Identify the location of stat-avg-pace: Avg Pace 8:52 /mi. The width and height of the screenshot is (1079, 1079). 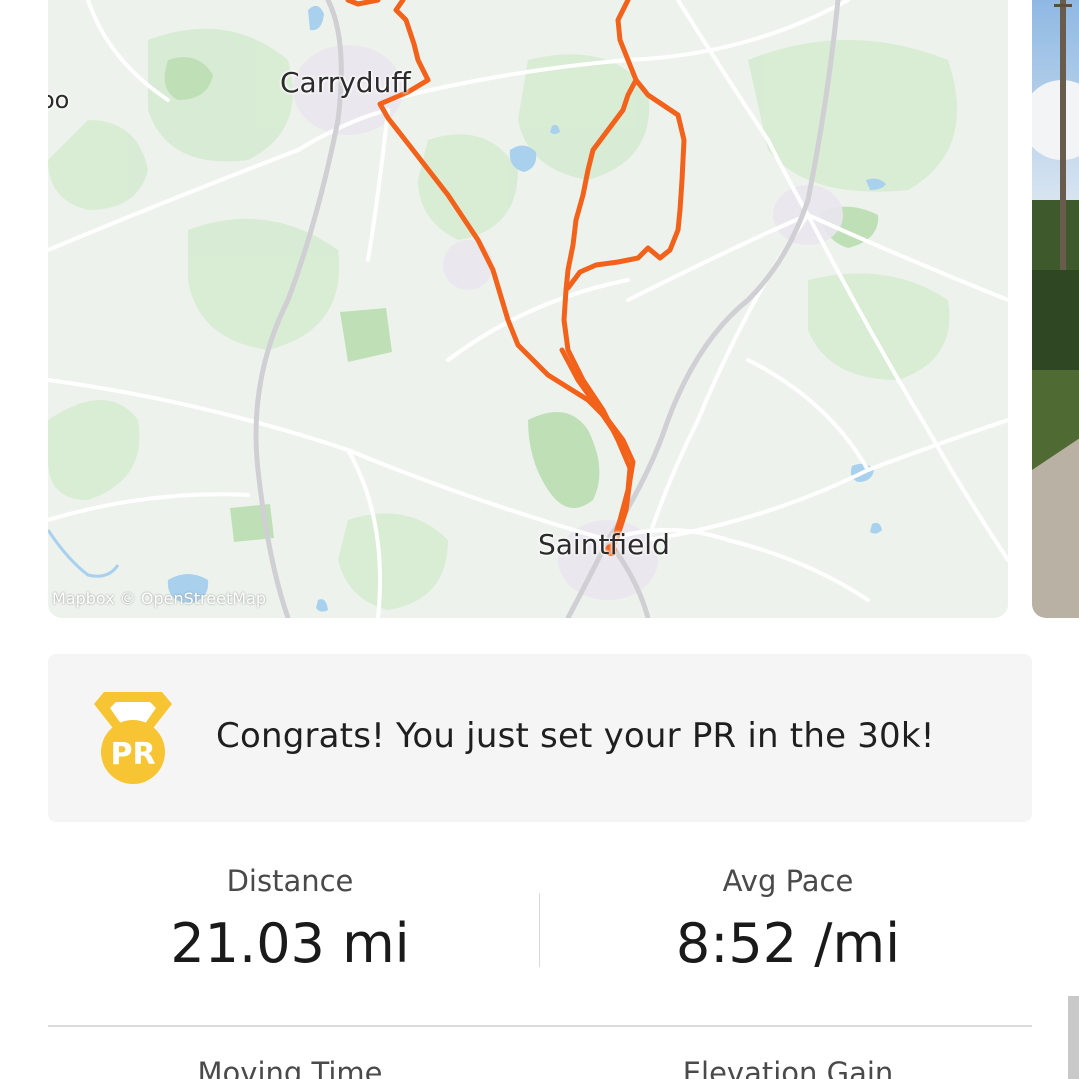
(788, 920).